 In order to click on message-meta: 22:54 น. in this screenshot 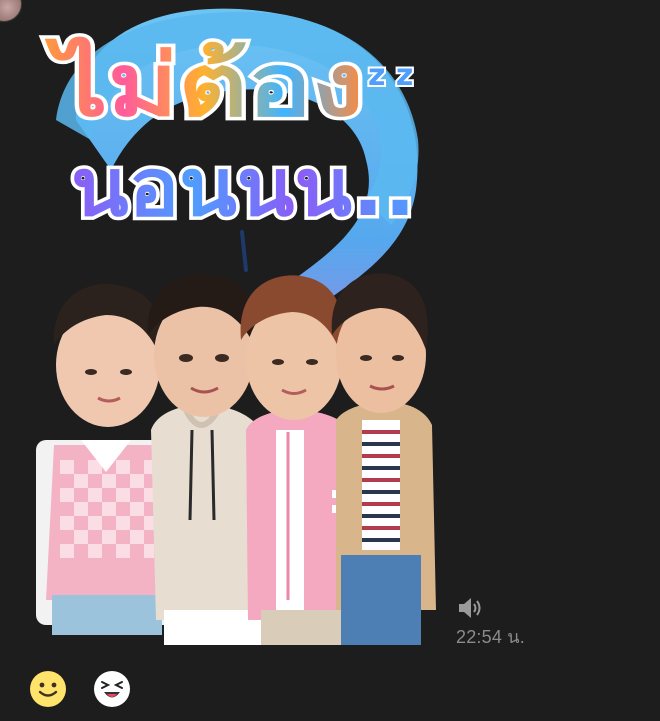, I will do `click(511, 623)`.